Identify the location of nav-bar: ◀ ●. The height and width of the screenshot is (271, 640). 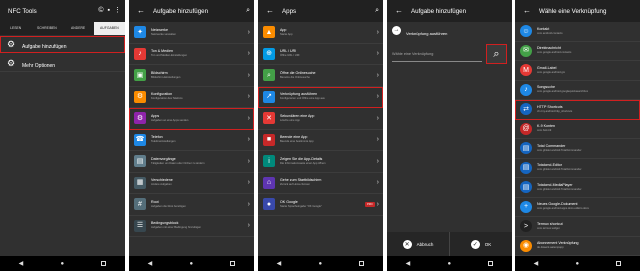
(62, 263).